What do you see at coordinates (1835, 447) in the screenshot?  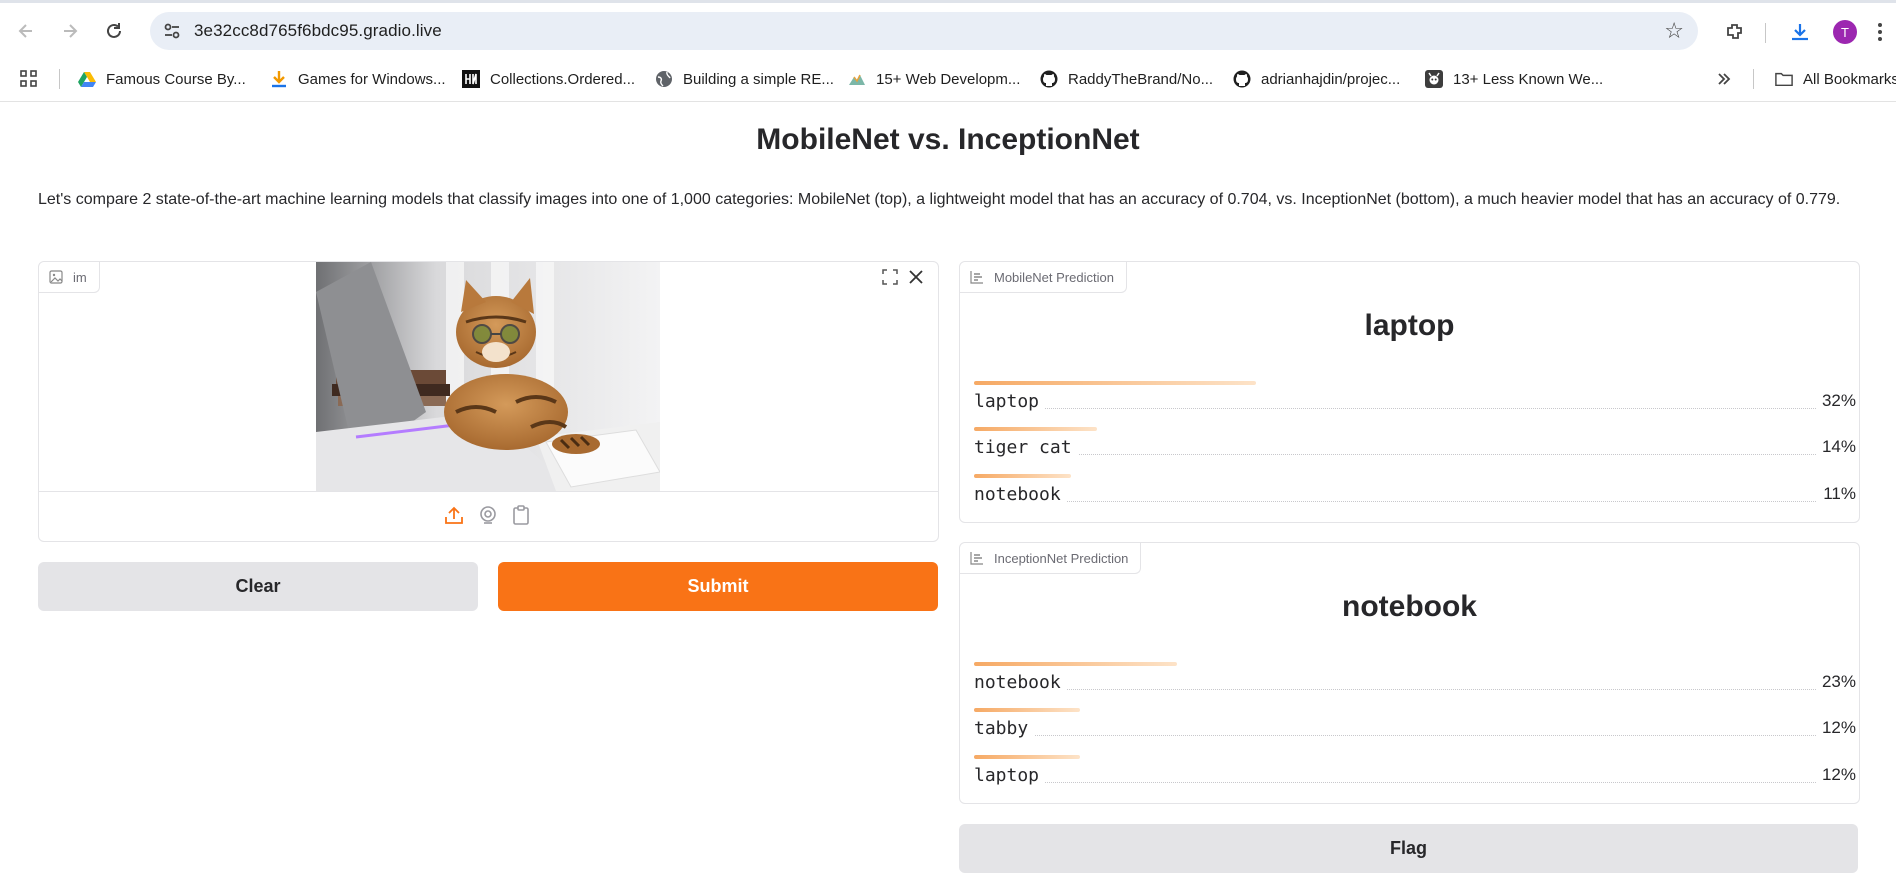 I see `confidence-percent: 14%` at bounding box center [1835, 447].